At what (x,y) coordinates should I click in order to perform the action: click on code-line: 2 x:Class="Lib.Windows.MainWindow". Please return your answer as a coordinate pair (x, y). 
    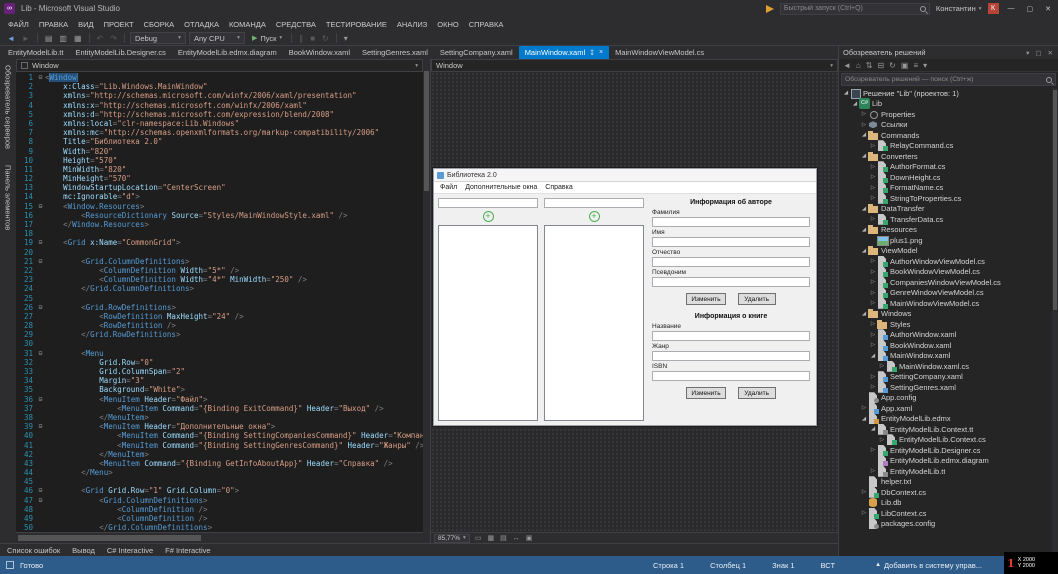
    Looking at the image, I should click on (219, 86).